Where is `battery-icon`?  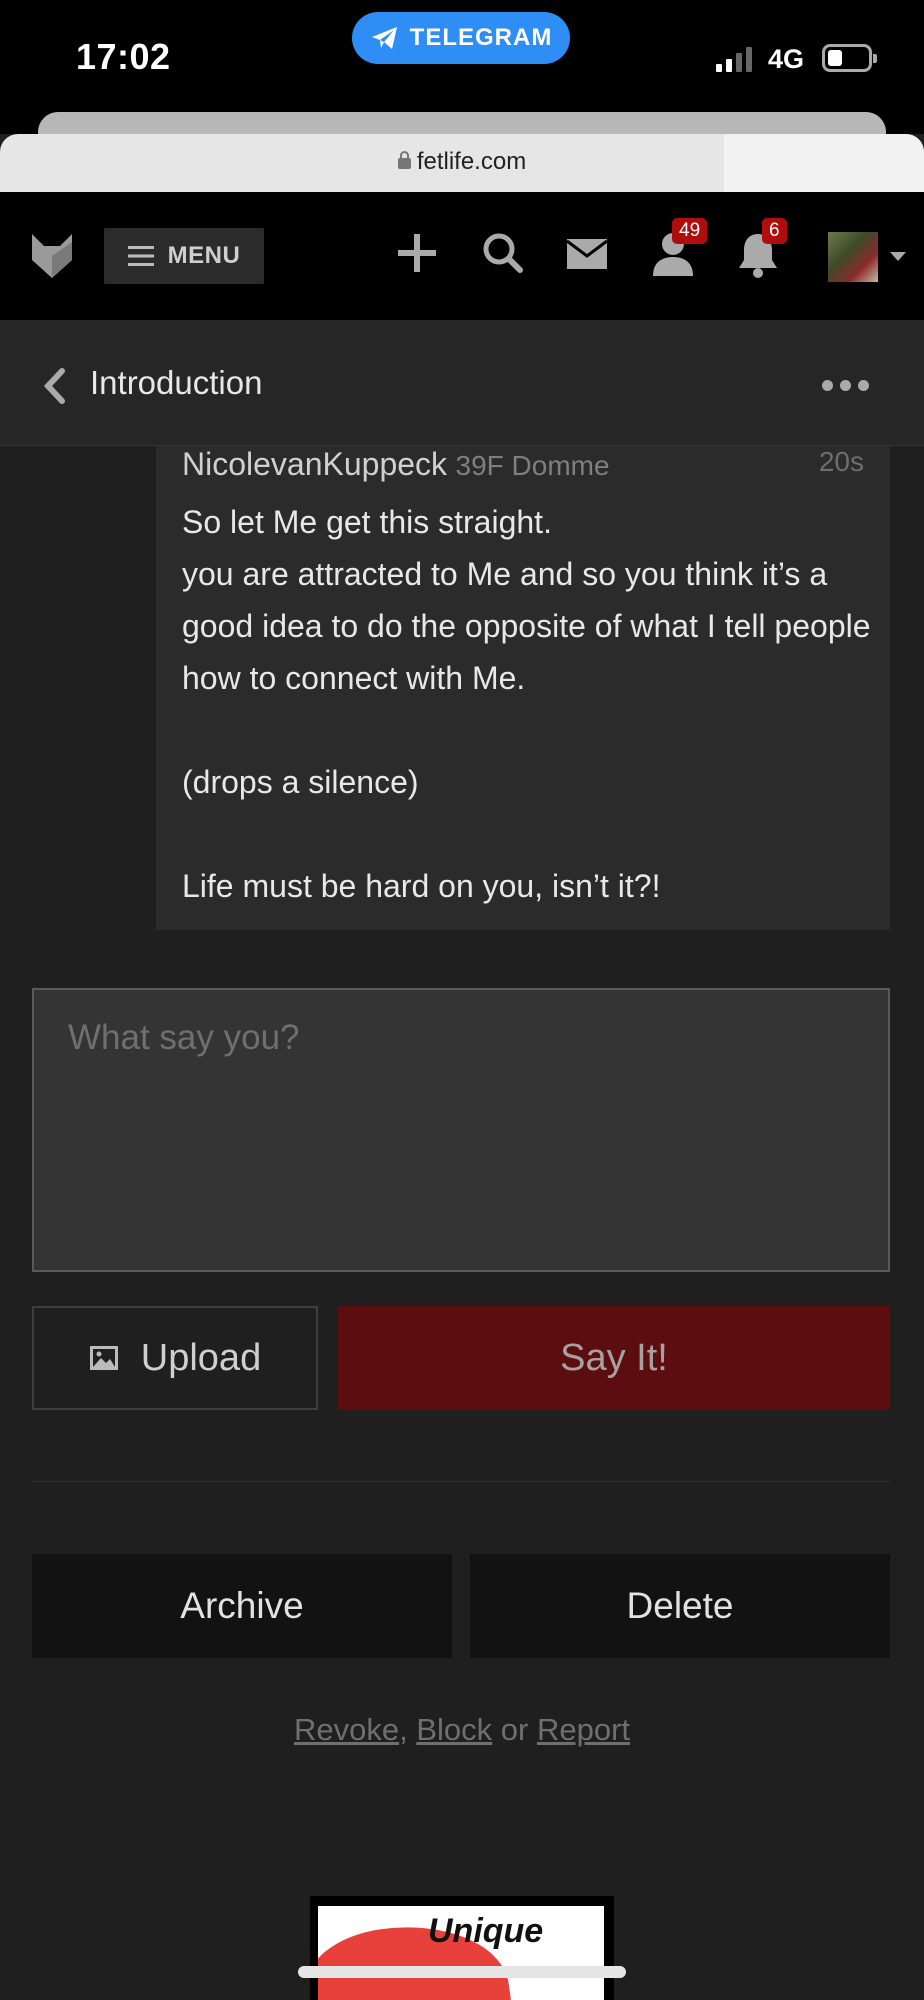 battery-icon is located at coordinates (849, 58).